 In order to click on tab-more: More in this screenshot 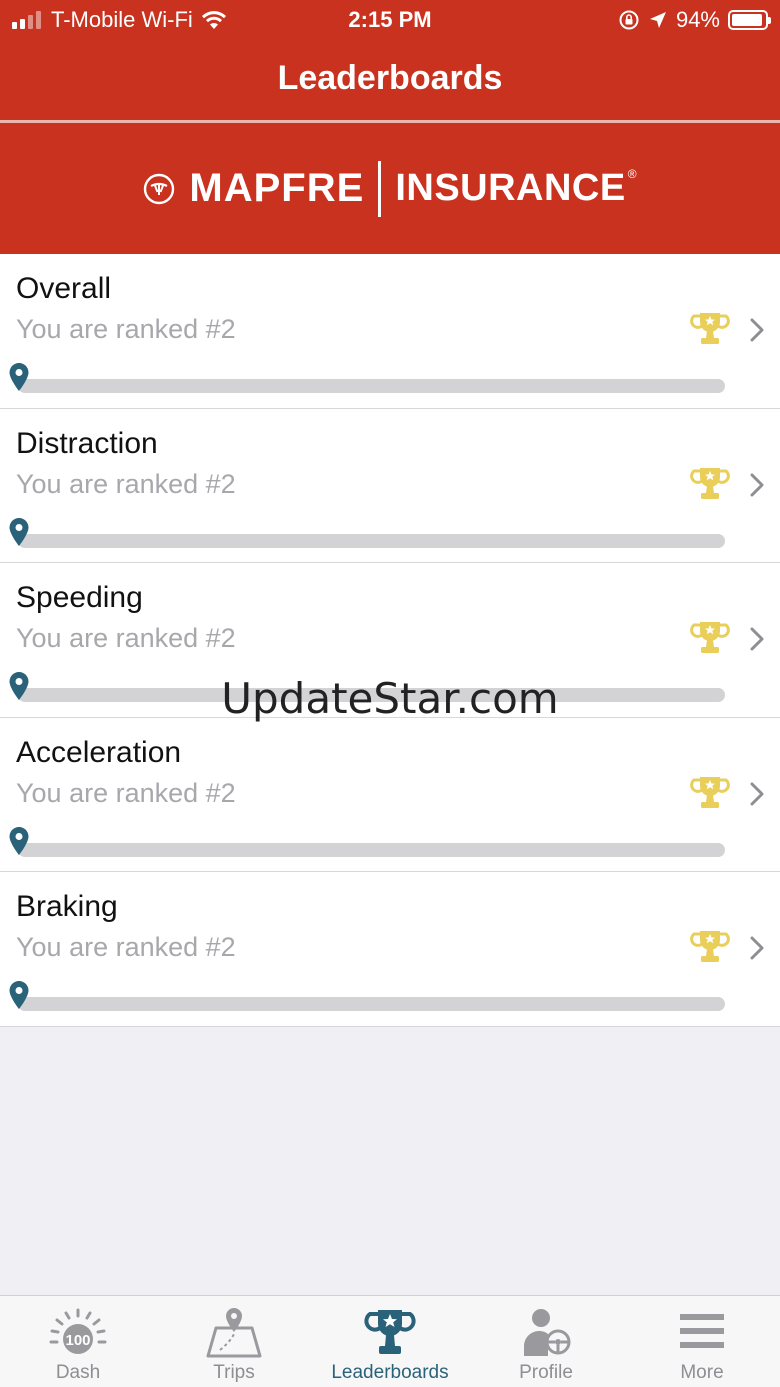, I will do `click(702, 1341)`.